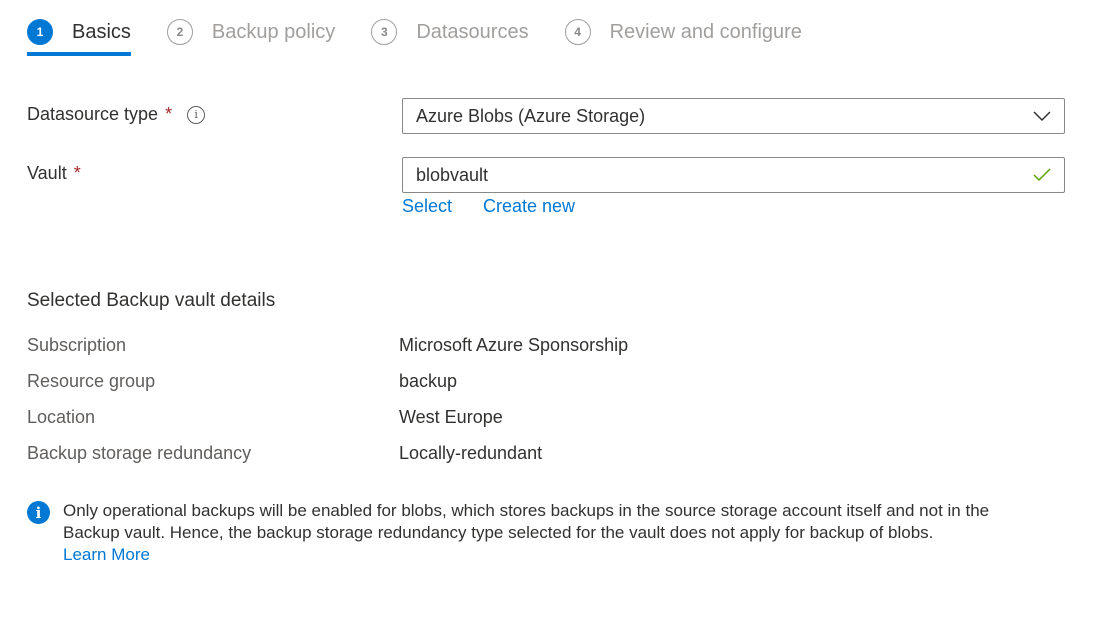  I want to click on create-new-vault-link: Create new, so click(529, 206).